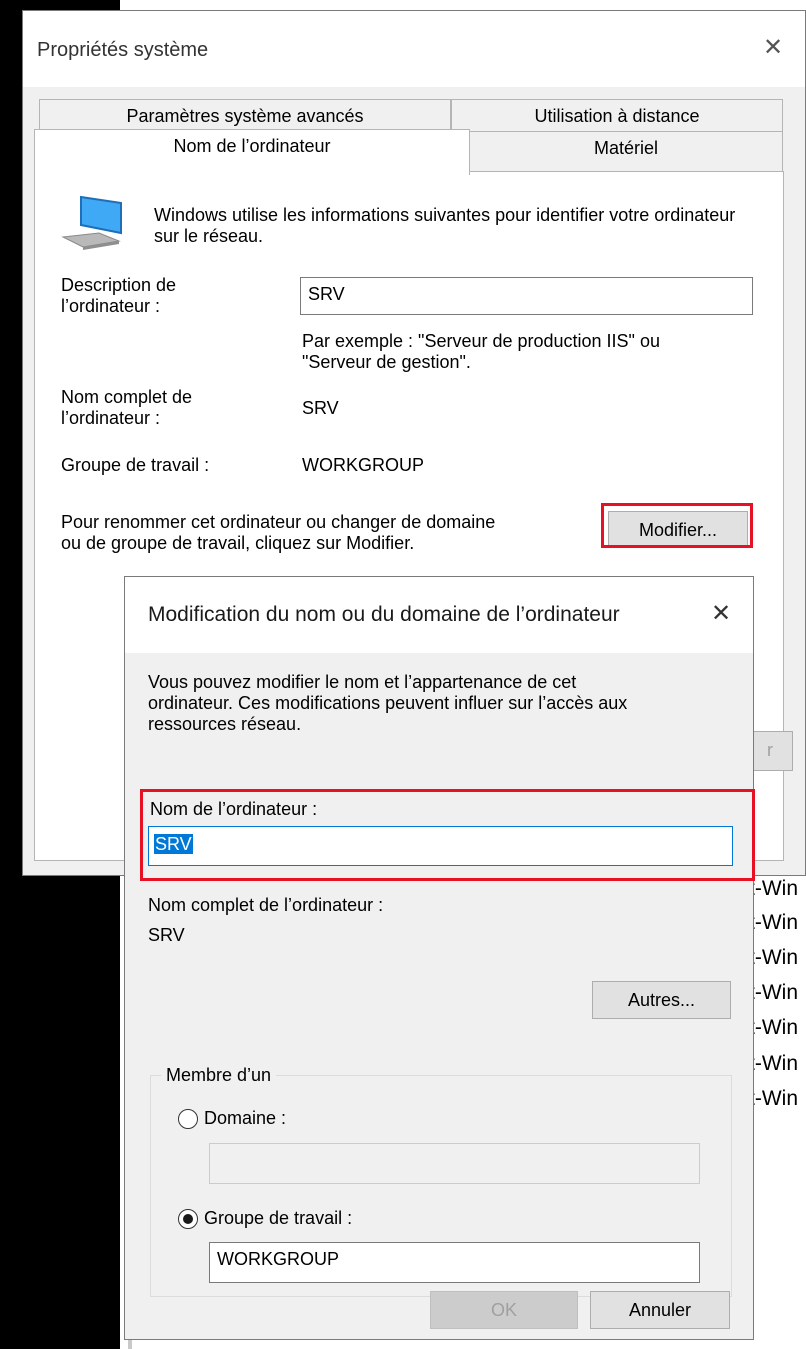  I want to click on workgroup-radio, so click(188, 1219).